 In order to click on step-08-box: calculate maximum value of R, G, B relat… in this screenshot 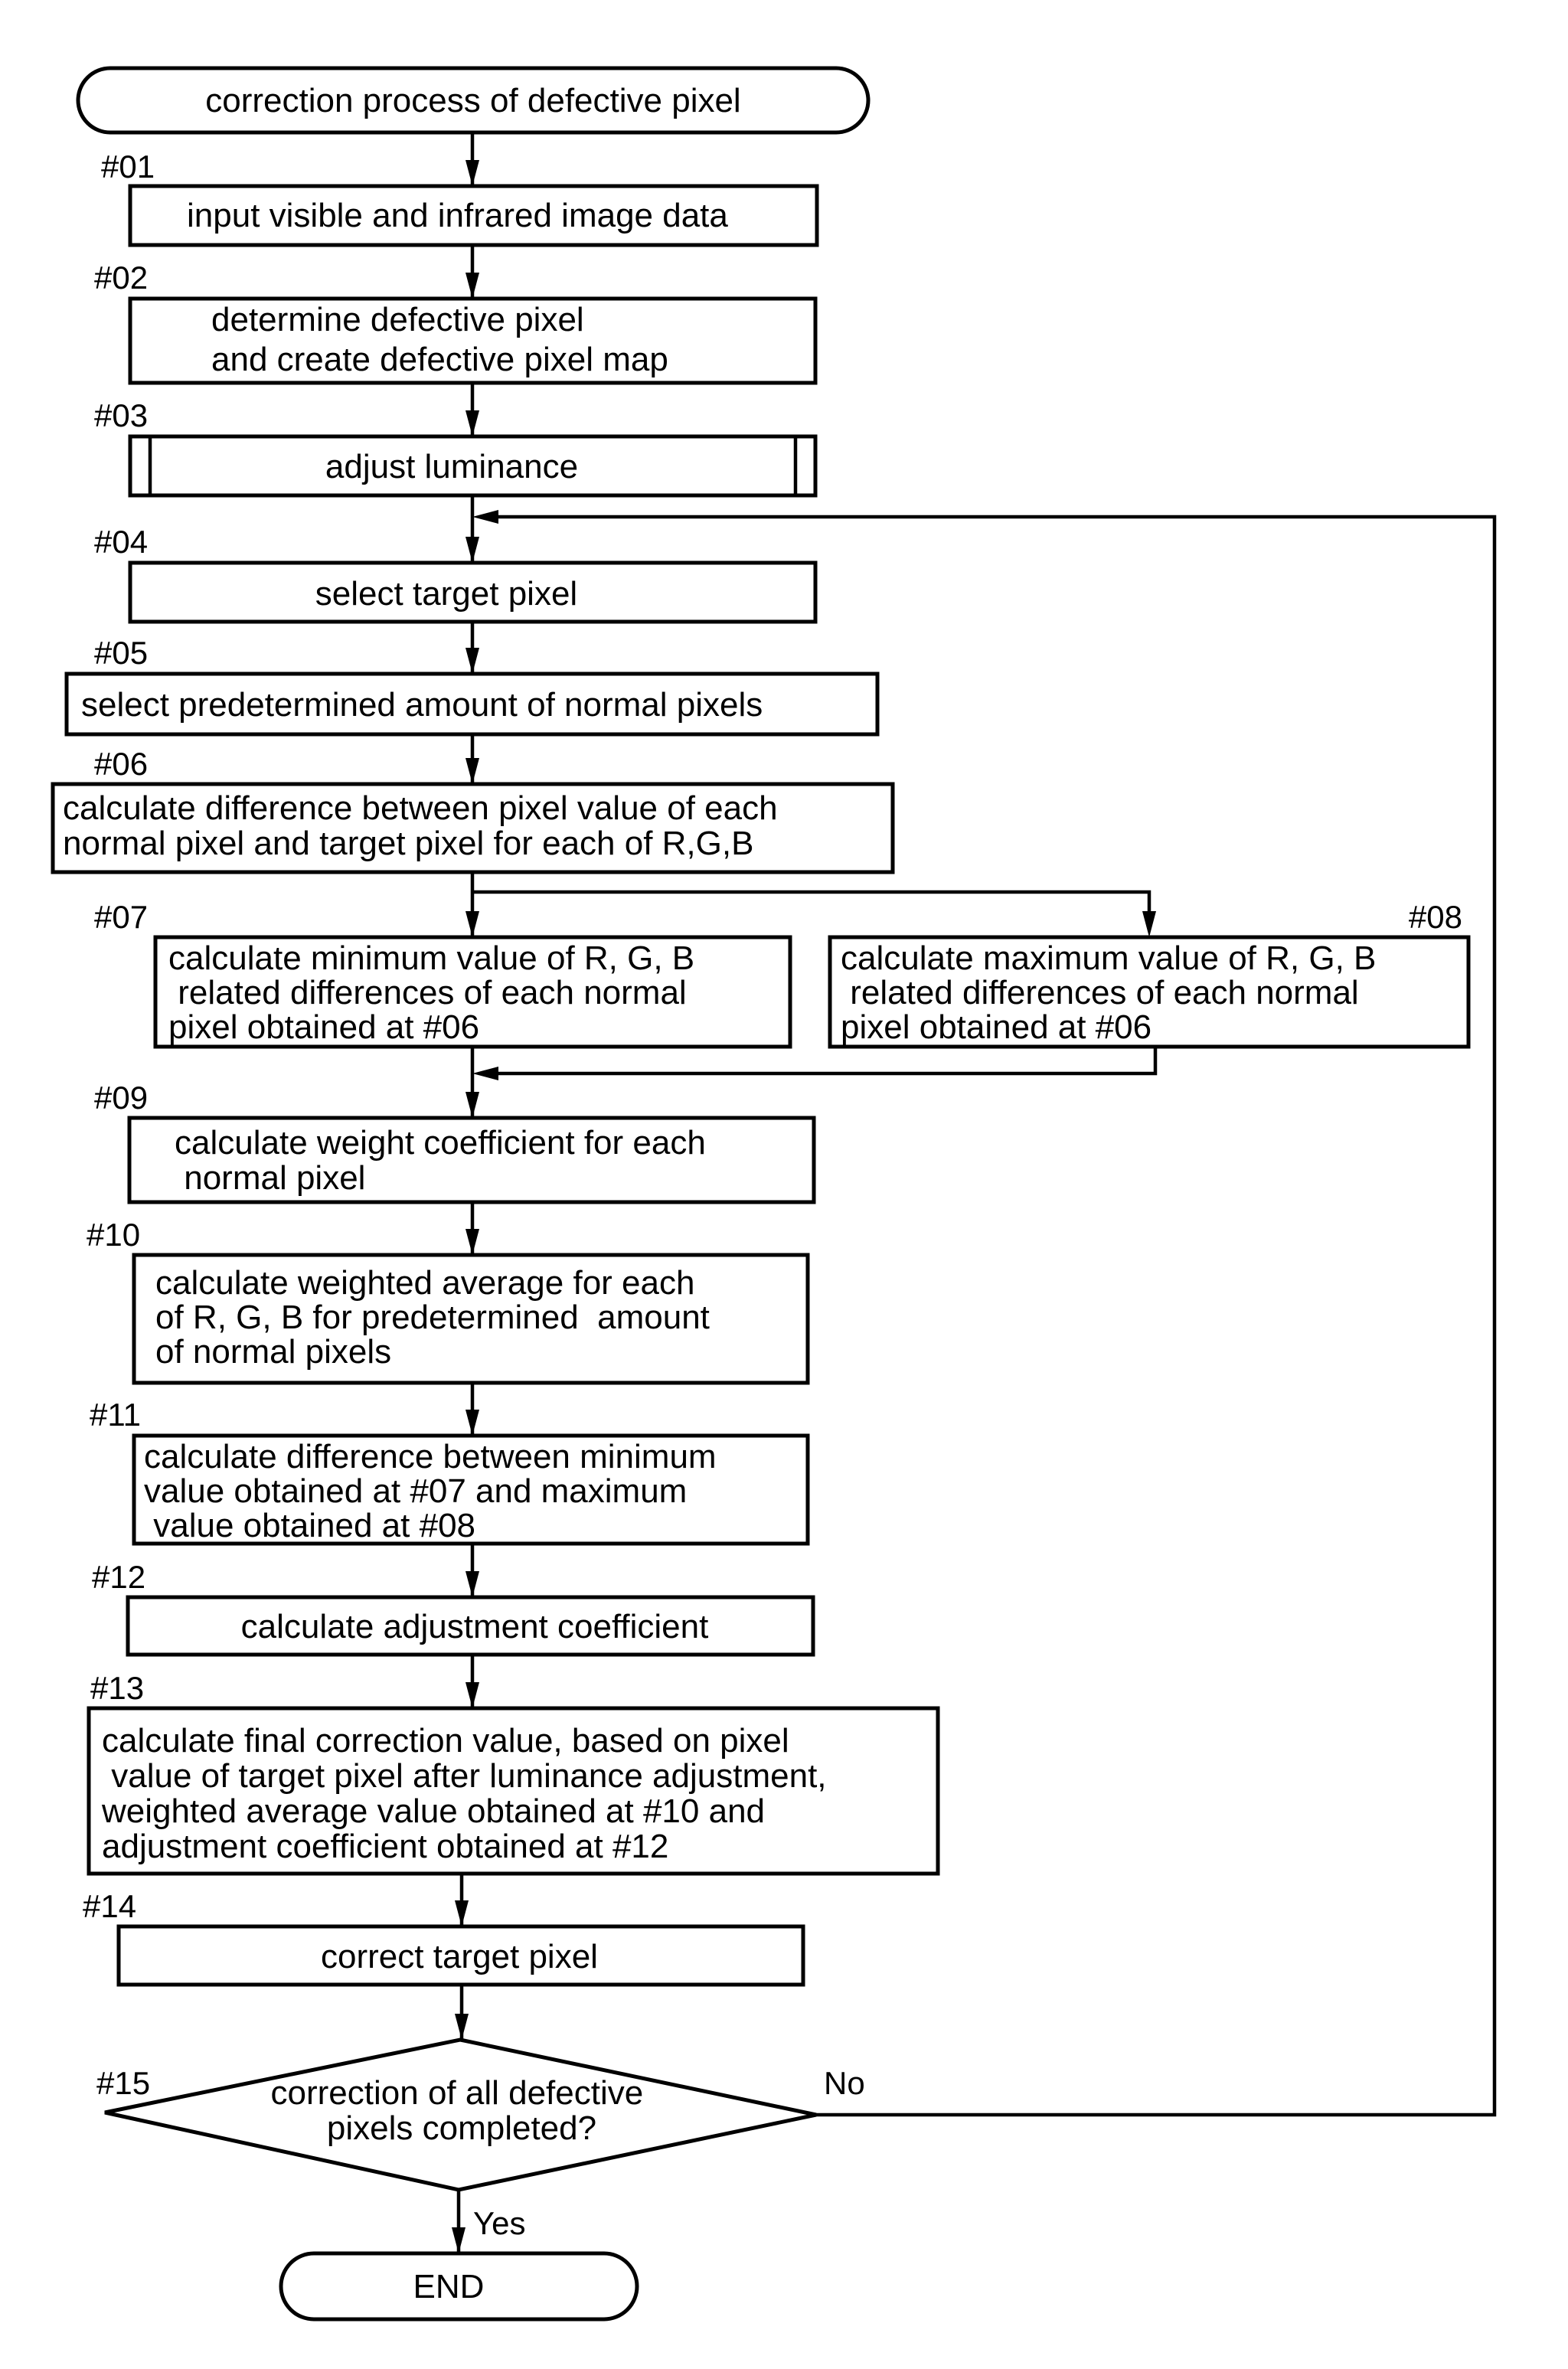, I will do `click(1149, 992)`.